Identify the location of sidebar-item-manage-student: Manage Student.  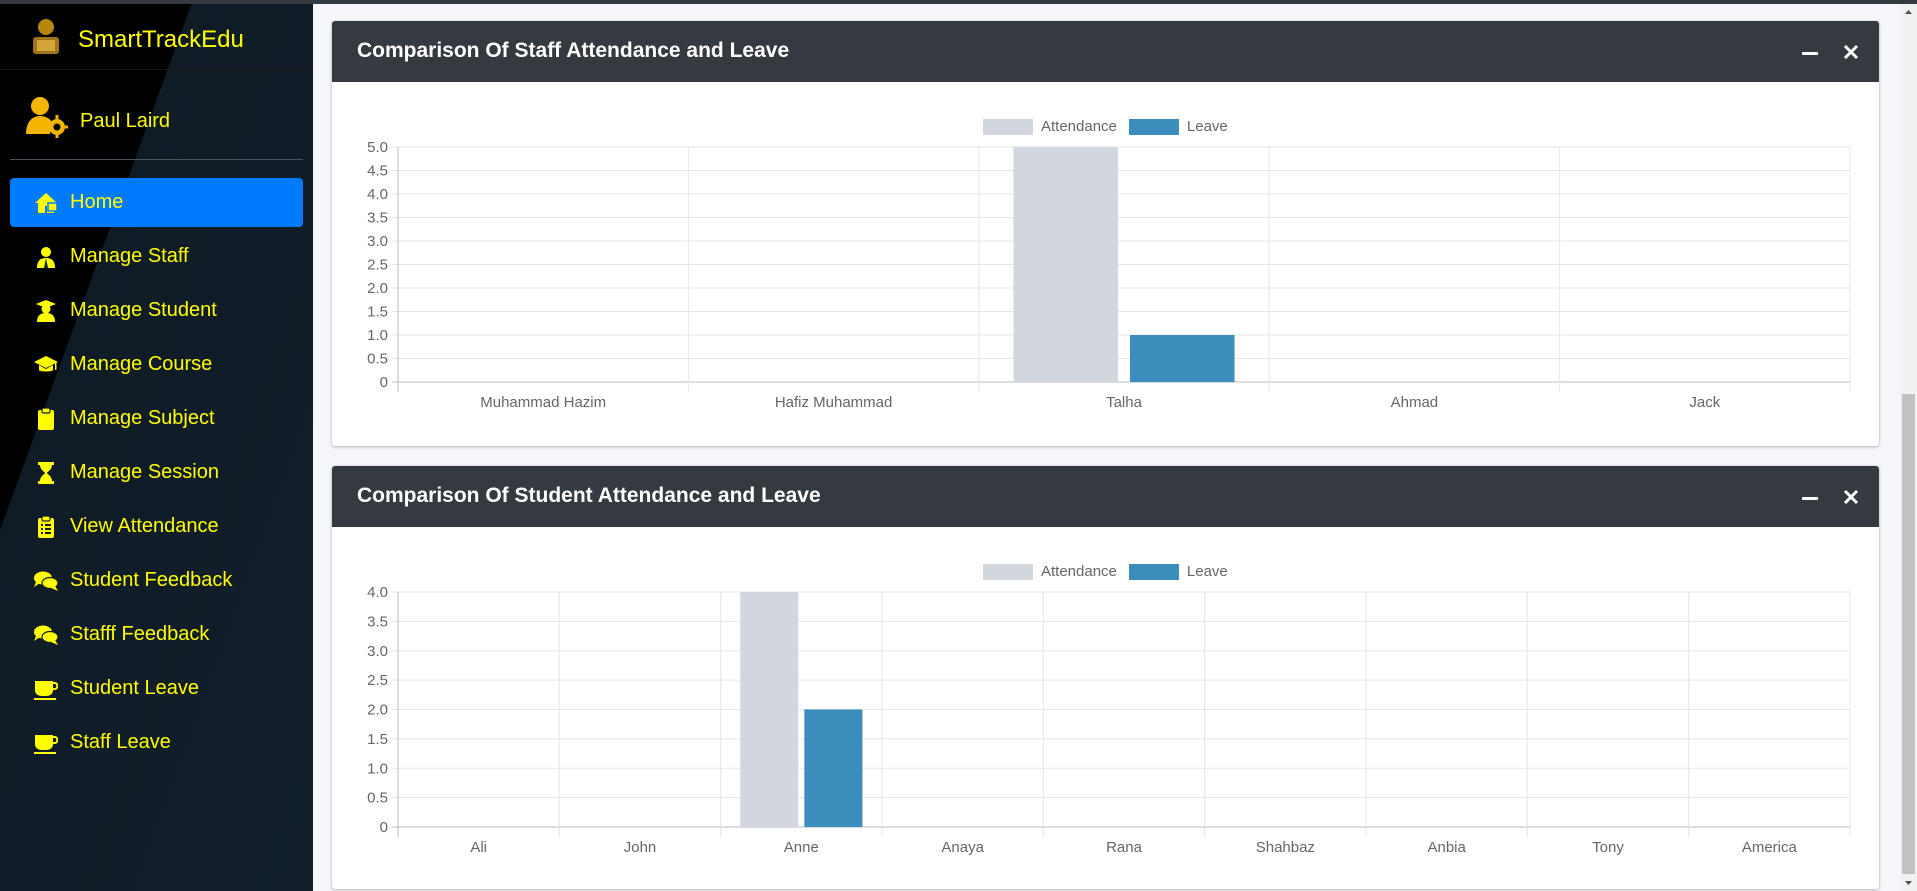
(156, 310).